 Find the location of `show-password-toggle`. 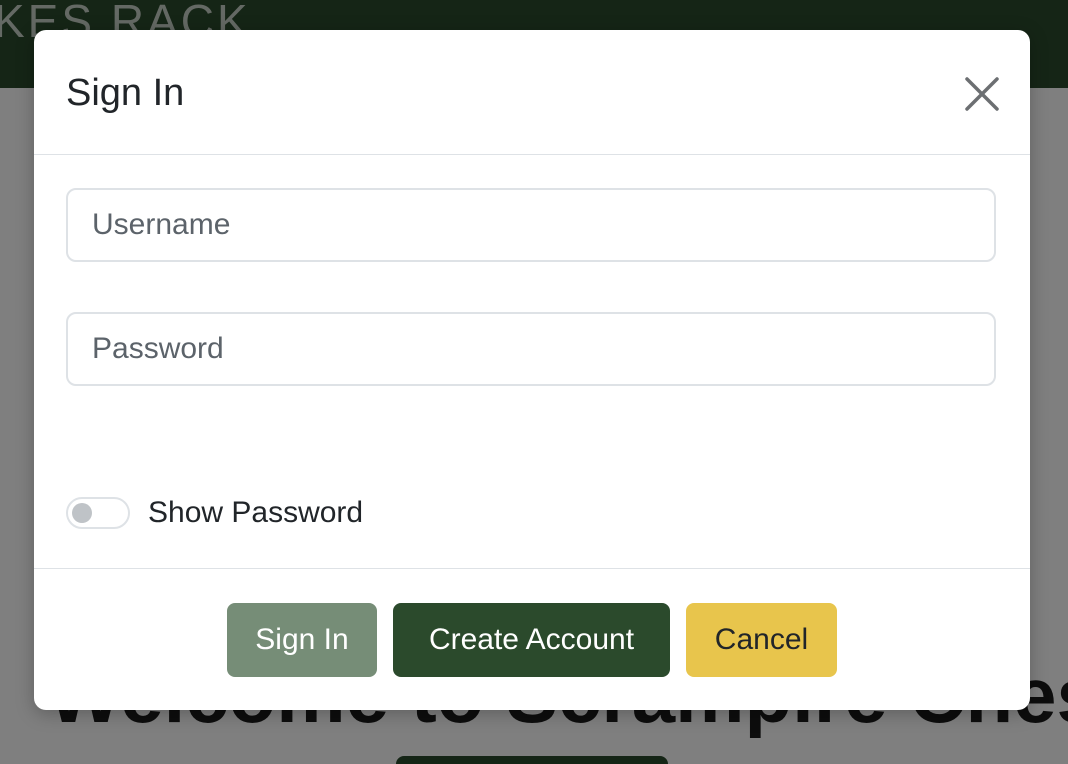

show-password-toggle is located at coordinates (98, 513).